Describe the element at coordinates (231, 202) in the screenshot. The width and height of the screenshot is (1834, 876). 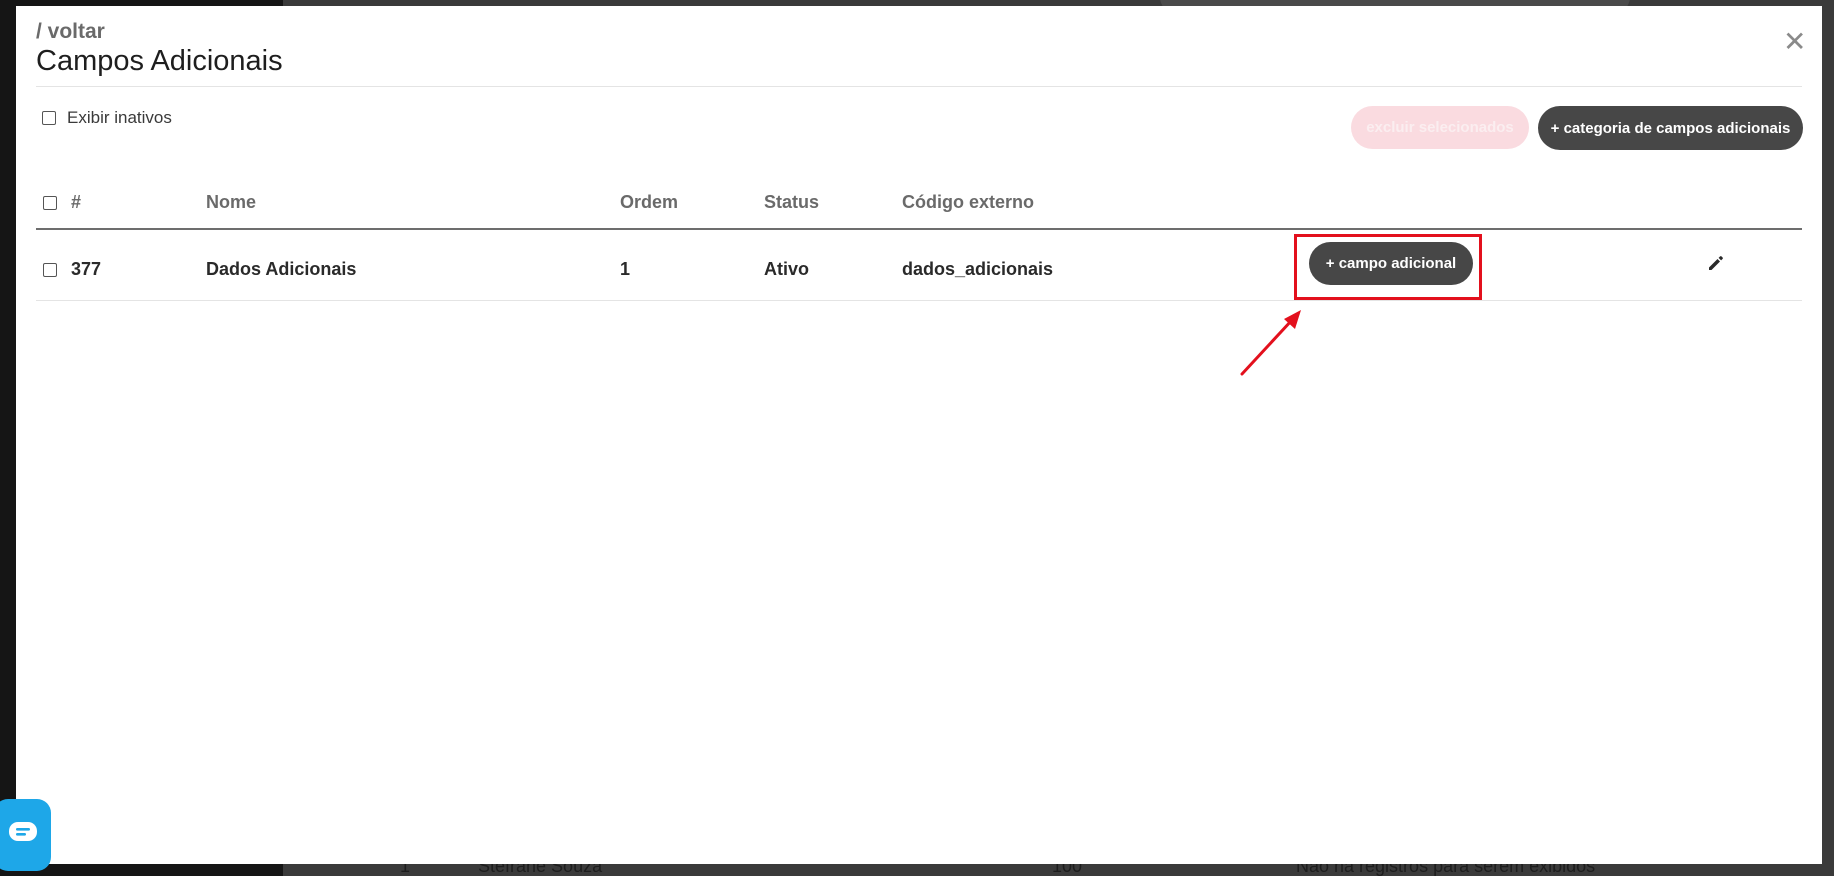
I see `column-header-name: Nome` at that location.